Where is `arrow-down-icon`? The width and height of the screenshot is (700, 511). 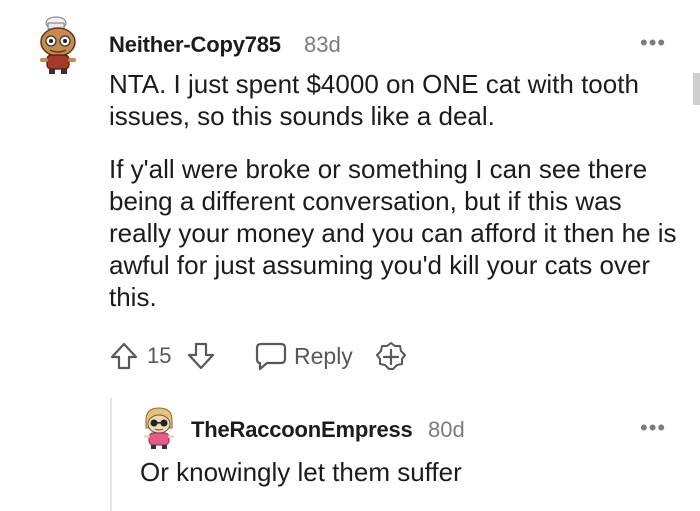
arrow-down-icon is located at coordinates (201, 356).